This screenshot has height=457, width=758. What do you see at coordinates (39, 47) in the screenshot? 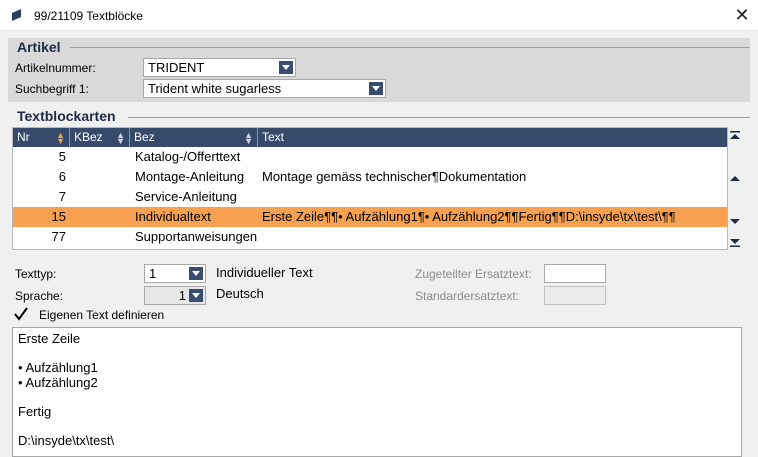
I see `artikel-section-title: Artikel` at bounding box center [39, 47].